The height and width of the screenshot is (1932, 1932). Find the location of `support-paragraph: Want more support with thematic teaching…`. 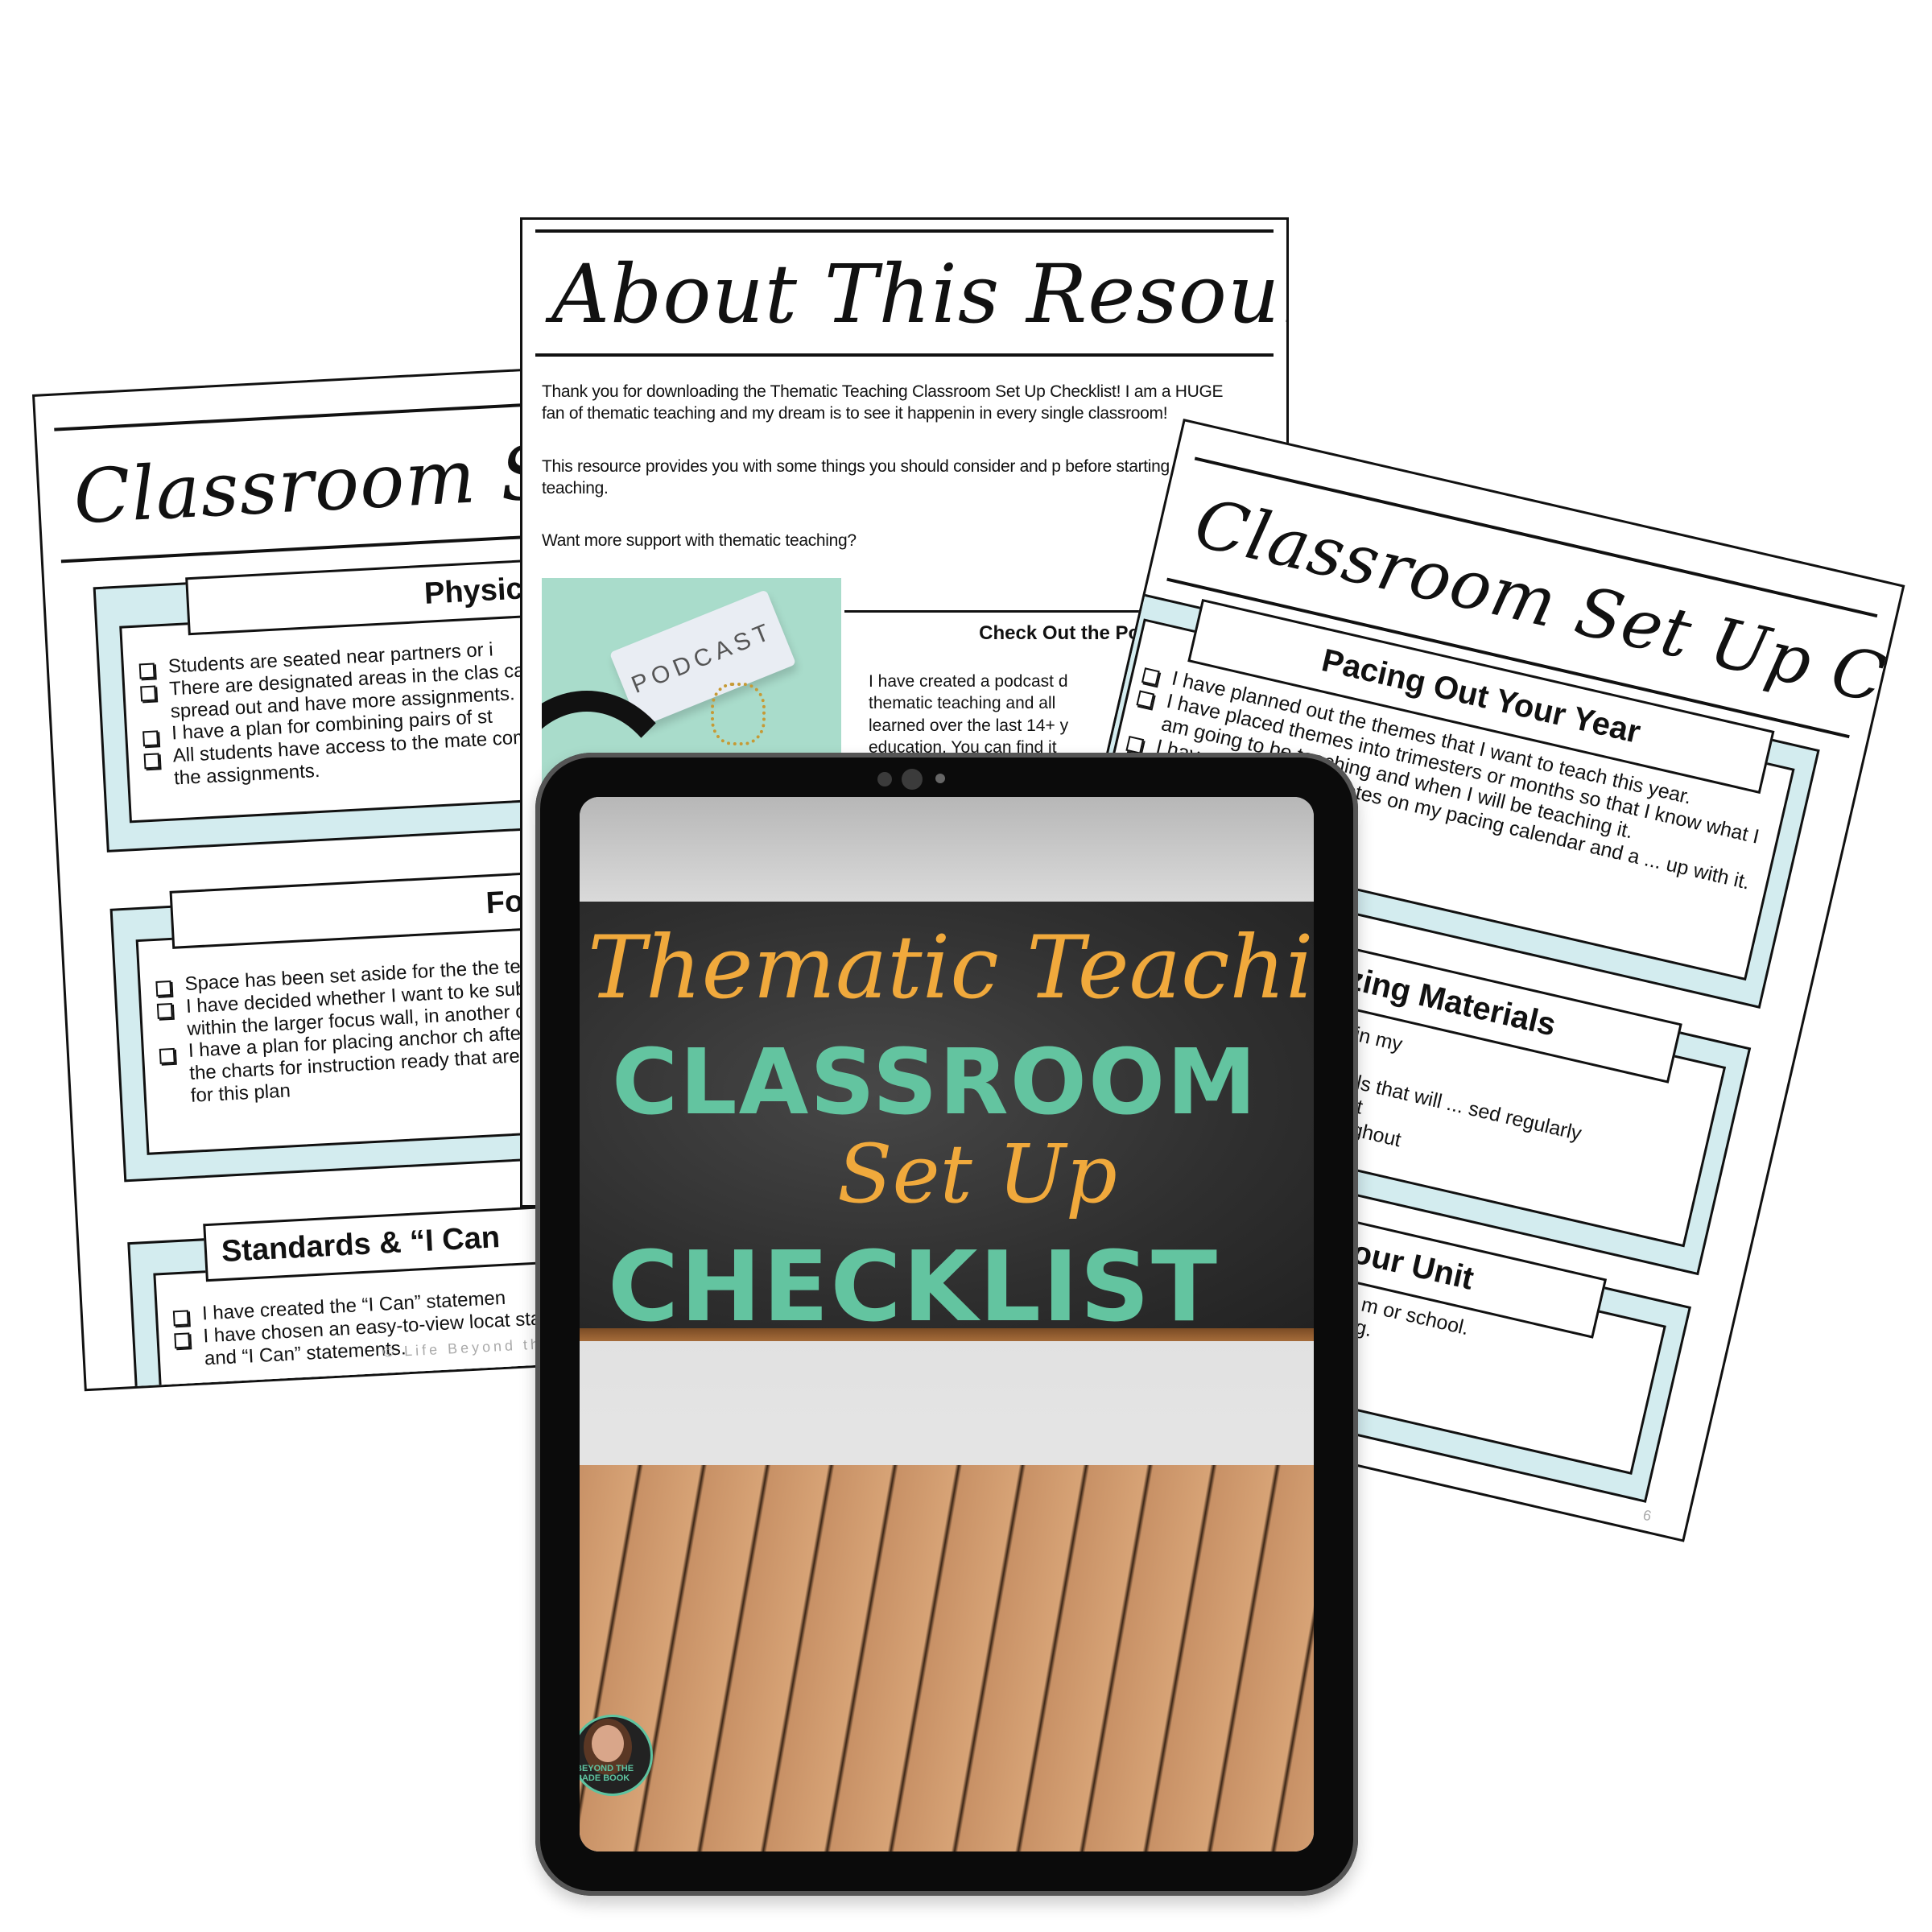

support-paragraph: Want more support with thematic teaching… is located at coordinates (699, 541).